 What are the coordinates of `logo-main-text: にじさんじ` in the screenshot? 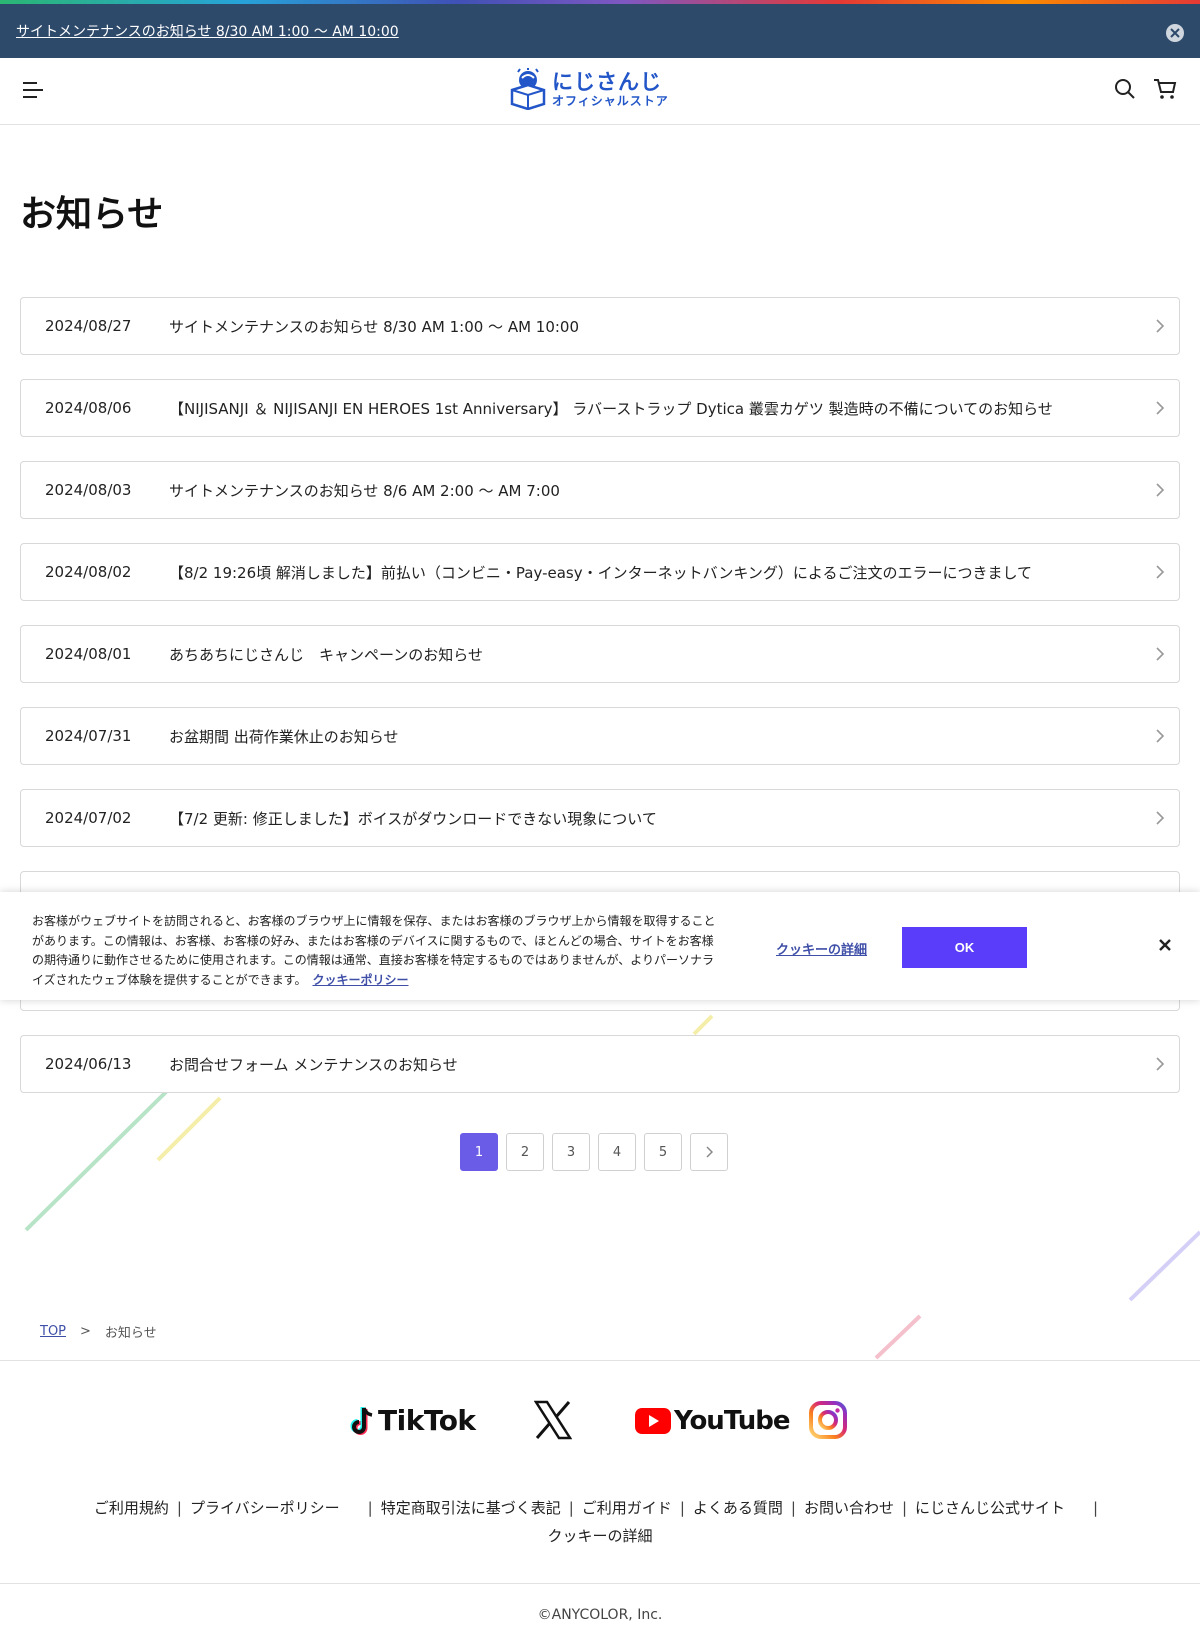 It's located at (607, 81).